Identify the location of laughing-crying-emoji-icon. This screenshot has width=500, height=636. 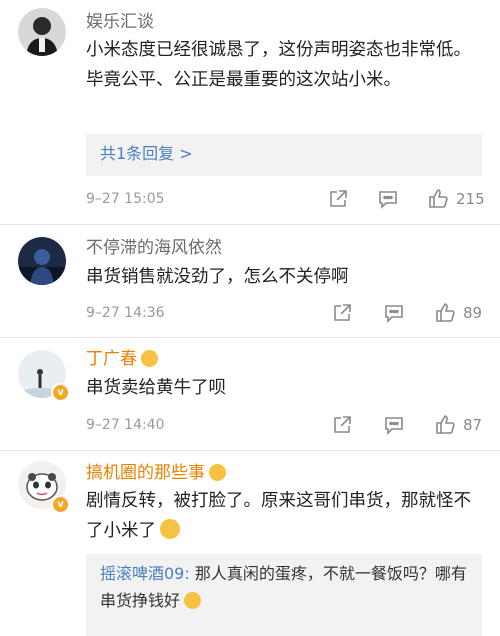
(170, 529).